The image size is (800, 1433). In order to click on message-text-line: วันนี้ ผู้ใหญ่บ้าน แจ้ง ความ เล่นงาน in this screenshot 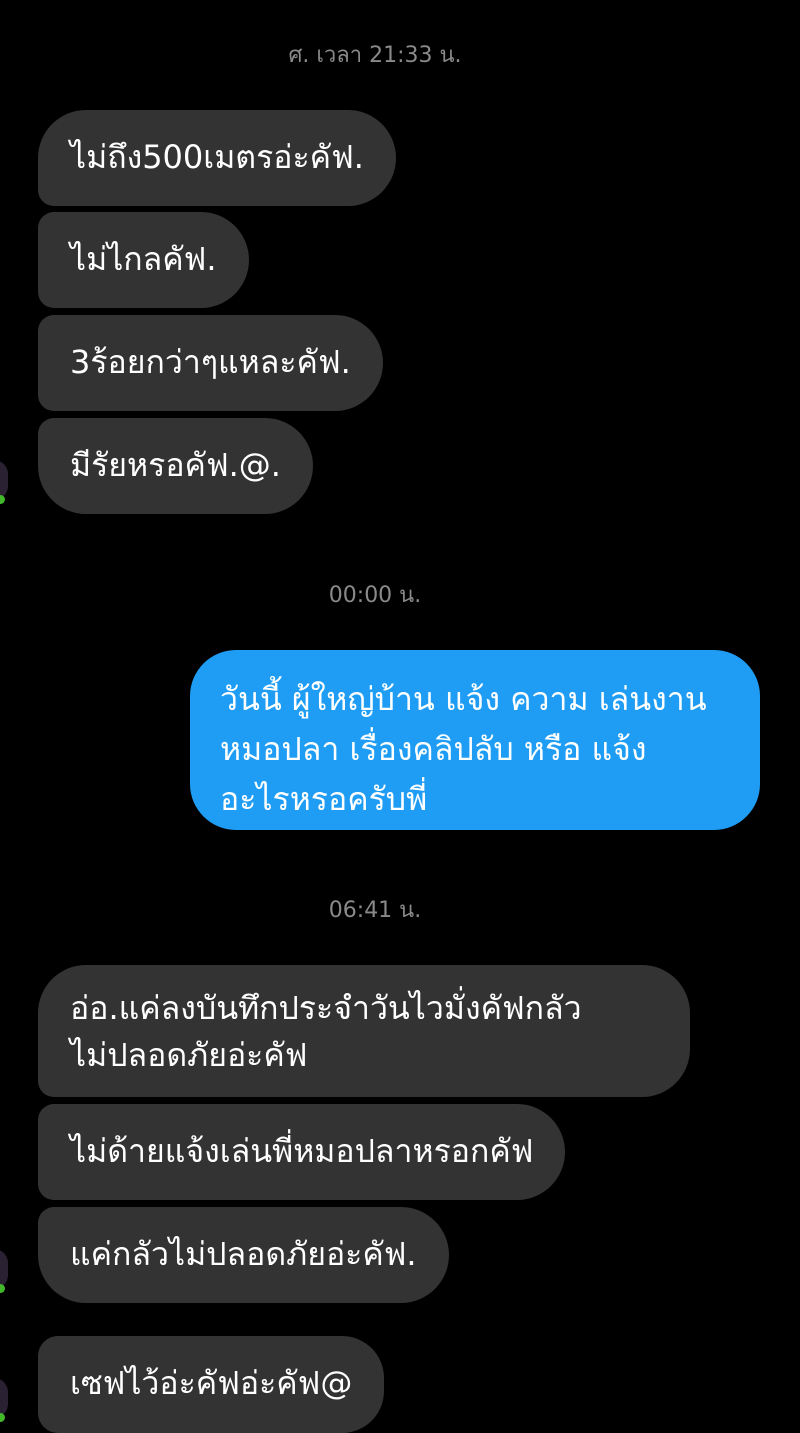, I will do `click(463, 699)`.